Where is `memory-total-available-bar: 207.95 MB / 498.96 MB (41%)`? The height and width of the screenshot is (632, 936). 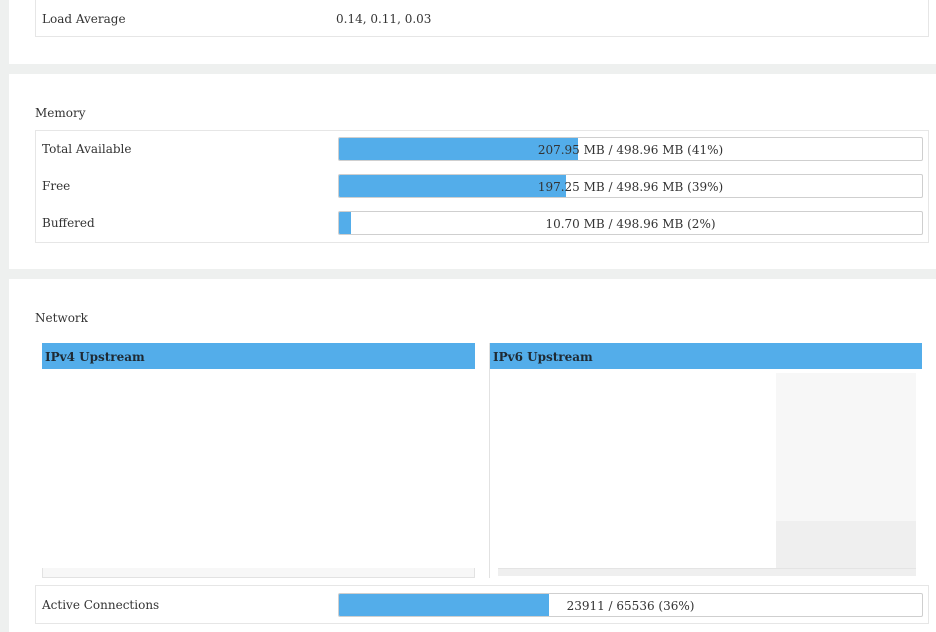 memory-total-available-bar: 207.95 MB / 498.96 MB (41%) is located at coordinates (630, 149).